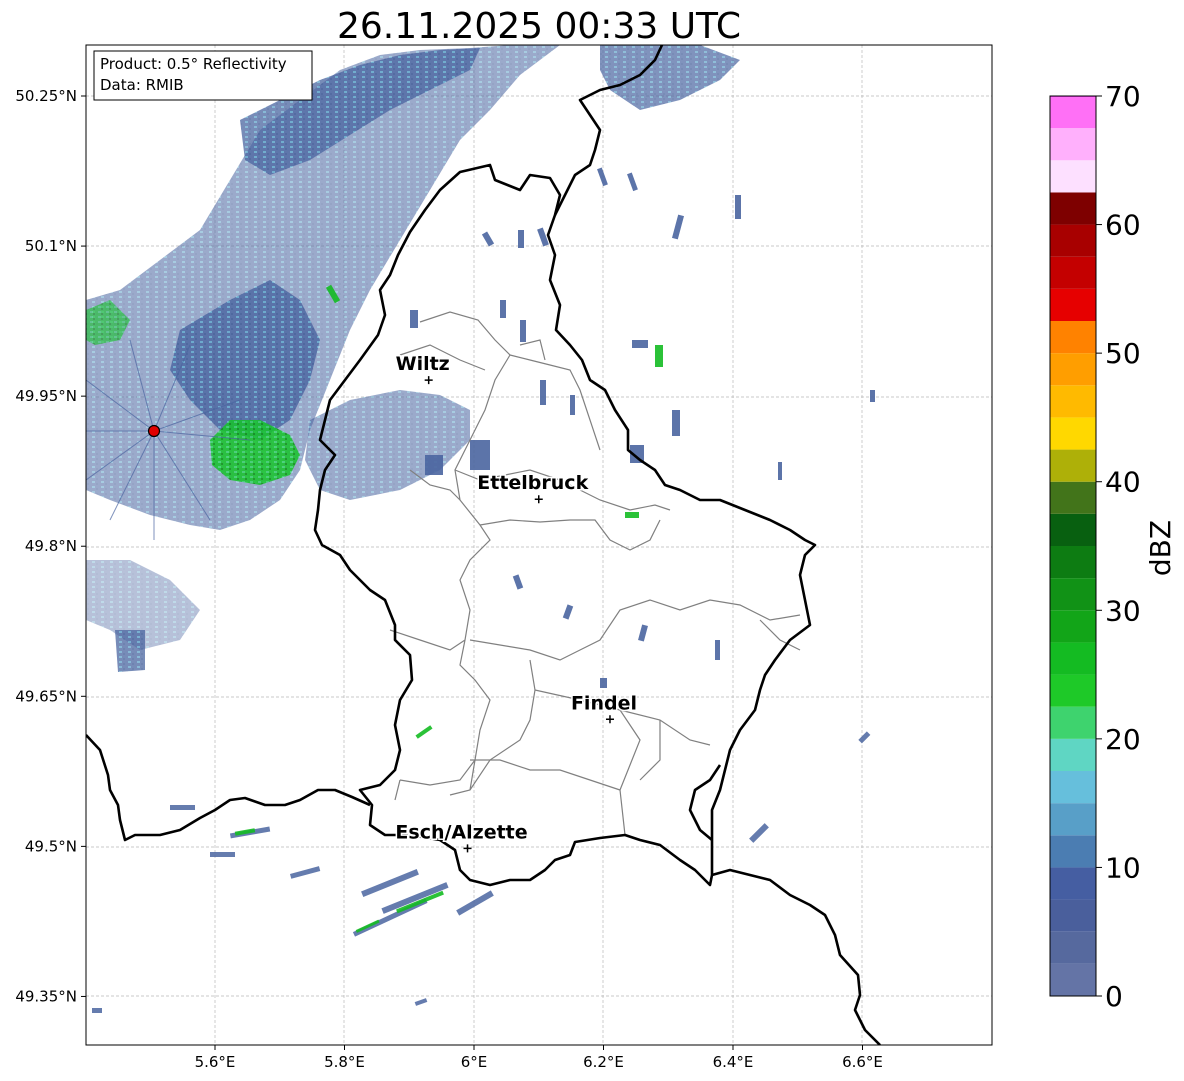 This screenshot has width=1184, height=1081. What do you see at coordinates (46, 396) in the screenshot?
I see `lat-tick-label: 49.95°N` at bounding box center [46, 396].